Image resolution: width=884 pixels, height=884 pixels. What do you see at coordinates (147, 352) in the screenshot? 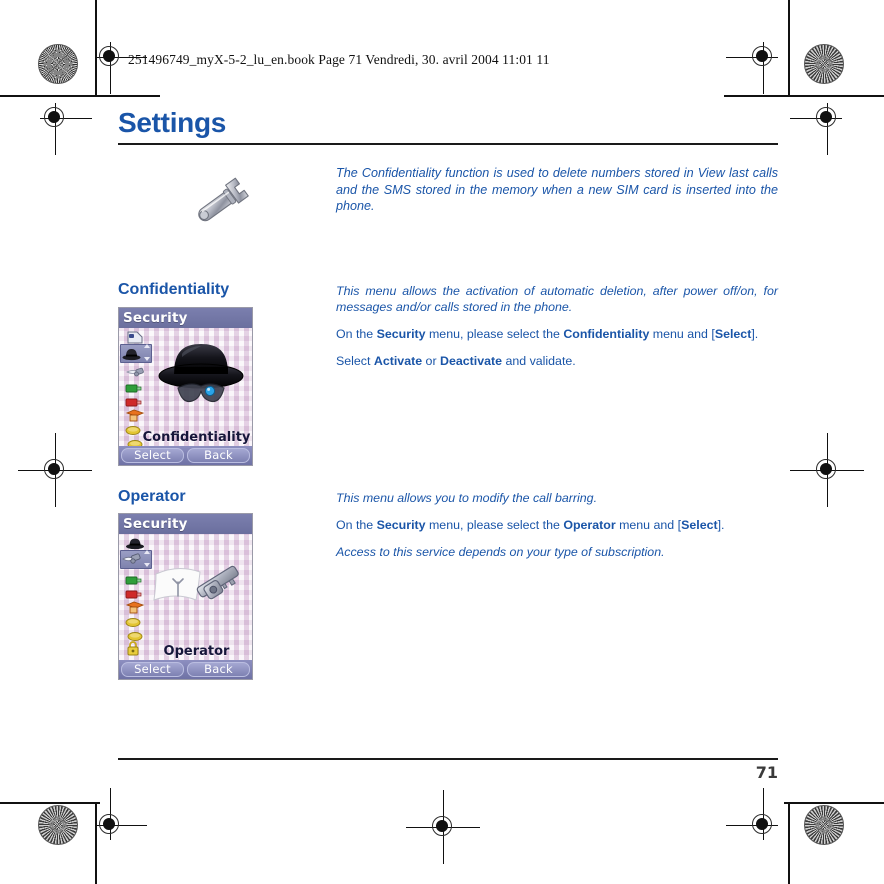
I see `phone-scroll-arrows` at bounding box center [147, 352].